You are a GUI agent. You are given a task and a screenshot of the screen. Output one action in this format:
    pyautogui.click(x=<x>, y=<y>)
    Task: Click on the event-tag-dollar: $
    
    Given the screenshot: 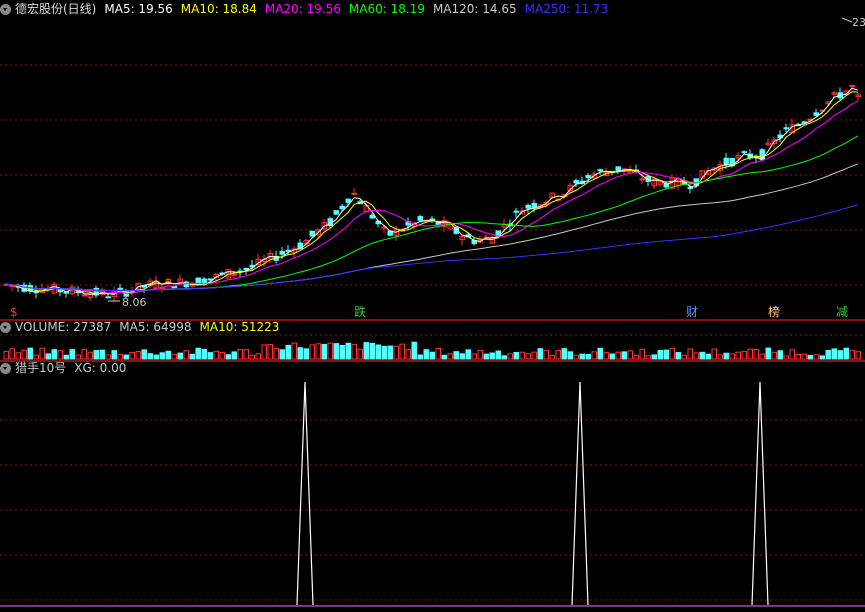 What is the action you would take?
    pyautogui.click(x=14, y=312)
    